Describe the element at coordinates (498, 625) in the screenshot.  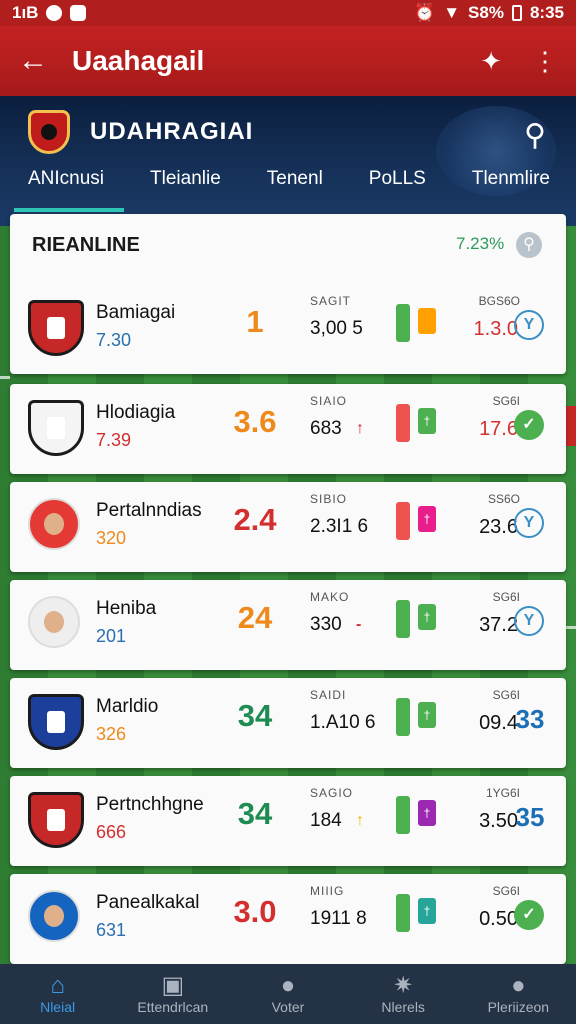
I see `row-right-value: 37.2` at that location.